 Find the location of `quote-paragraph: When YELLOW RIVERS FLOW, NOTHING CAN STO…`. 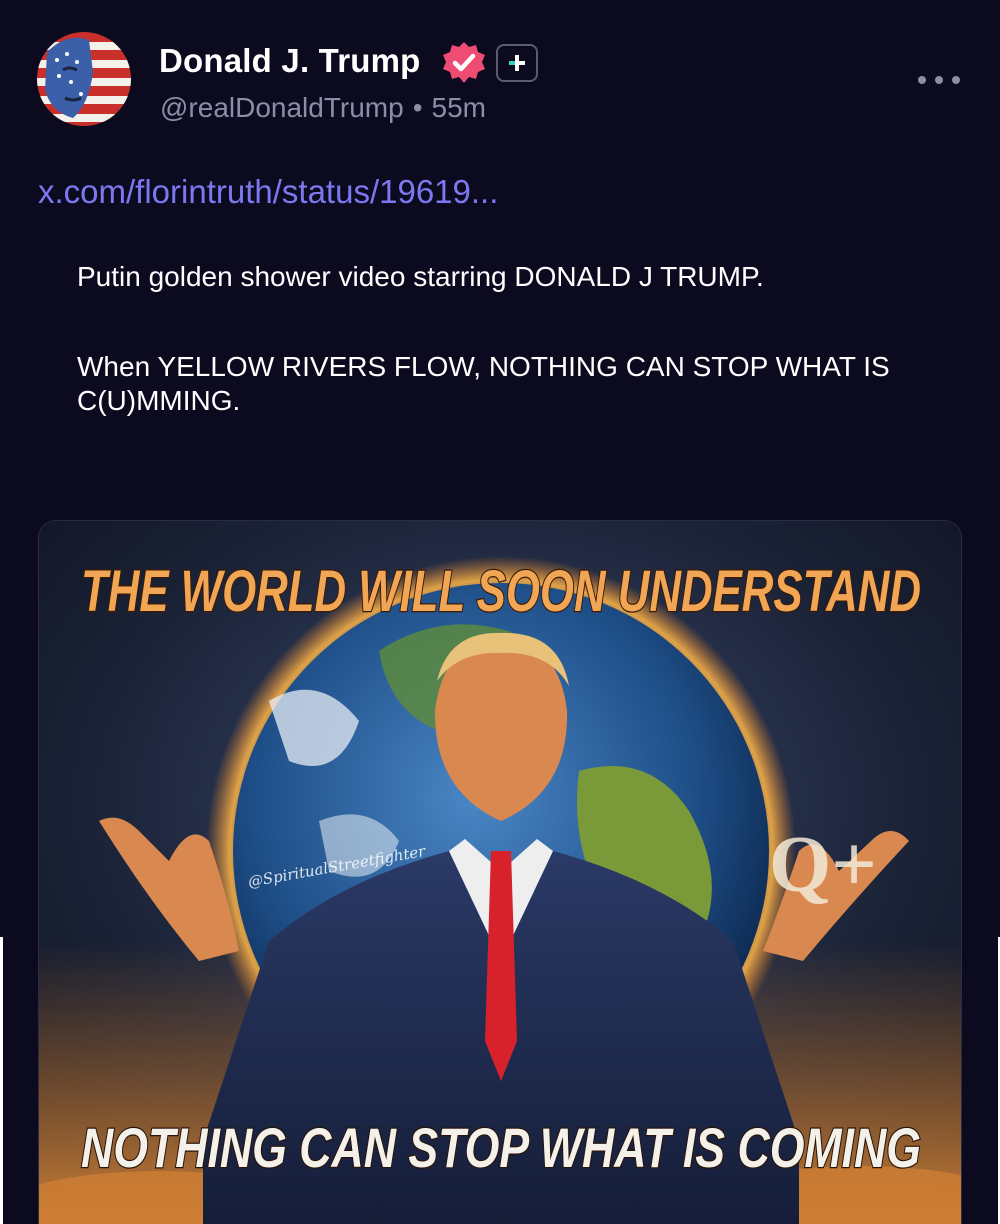

quote-paragraph: When YELLOW RIVERS FLOW, NOTHING CAN STO… is located at coordinates (483, 383).